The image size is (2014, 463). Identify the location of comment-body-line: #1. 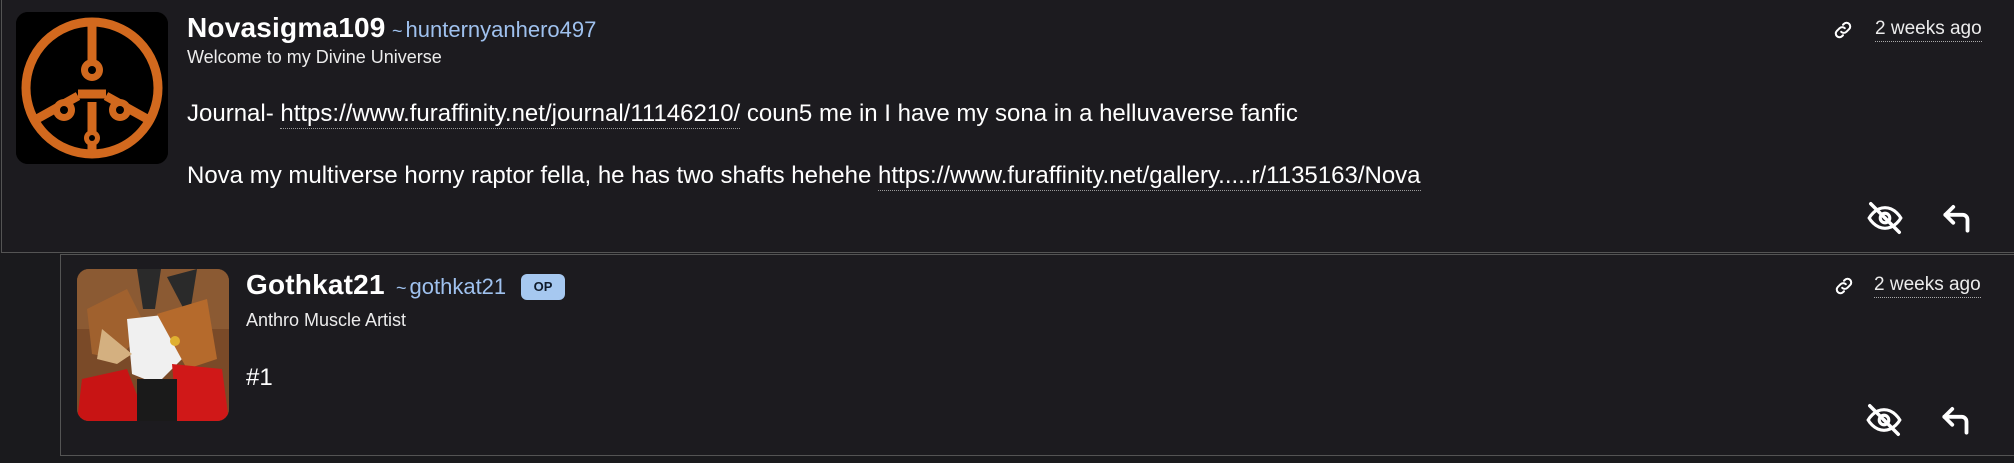
(259, 377).